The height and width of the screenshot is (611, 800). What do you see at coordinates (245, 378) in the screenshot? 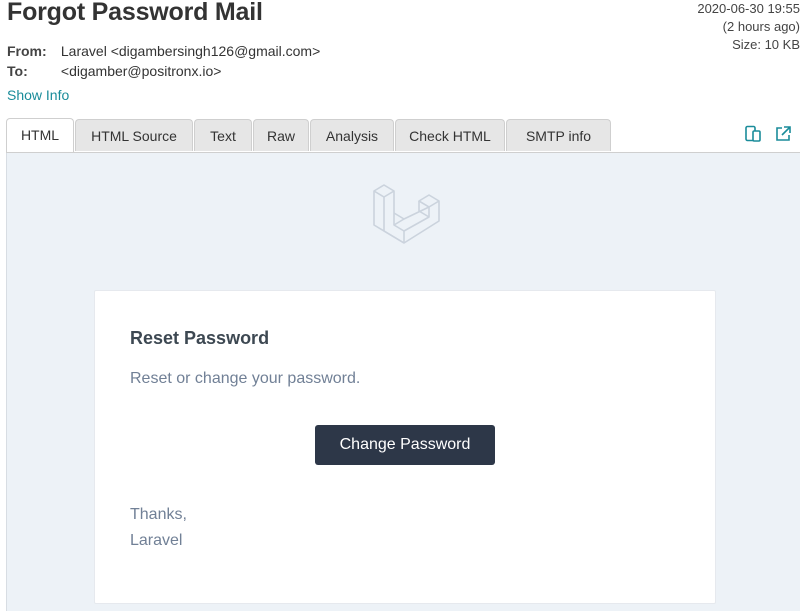
I see `message-body: Reset or change your password.` at bounding box center [245, 378].